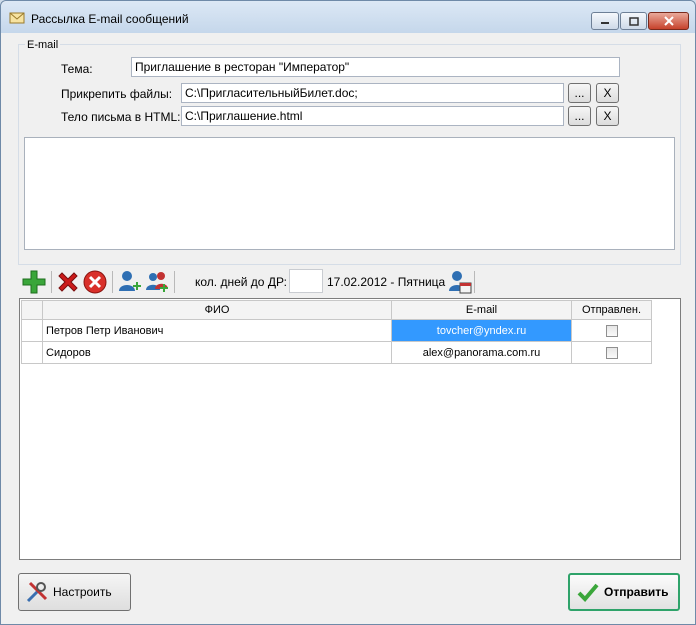 Image resolution: width=696 pixels, height=625 pixels. Describe the element at coordinates (77, 69) in the screenshot. I see `subject-label: Тема:` at that location.